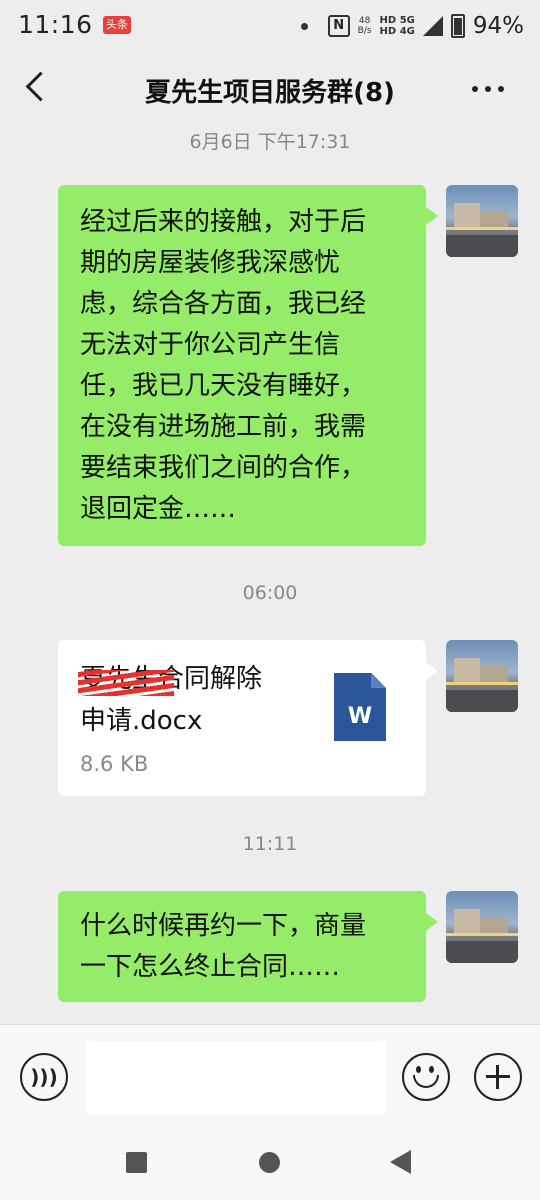 This screenshot has height=1200, width=540. Describe the element at coordinates (141, 721) in the screenshot. I see `file-name-line: 申请.docx` at that location.